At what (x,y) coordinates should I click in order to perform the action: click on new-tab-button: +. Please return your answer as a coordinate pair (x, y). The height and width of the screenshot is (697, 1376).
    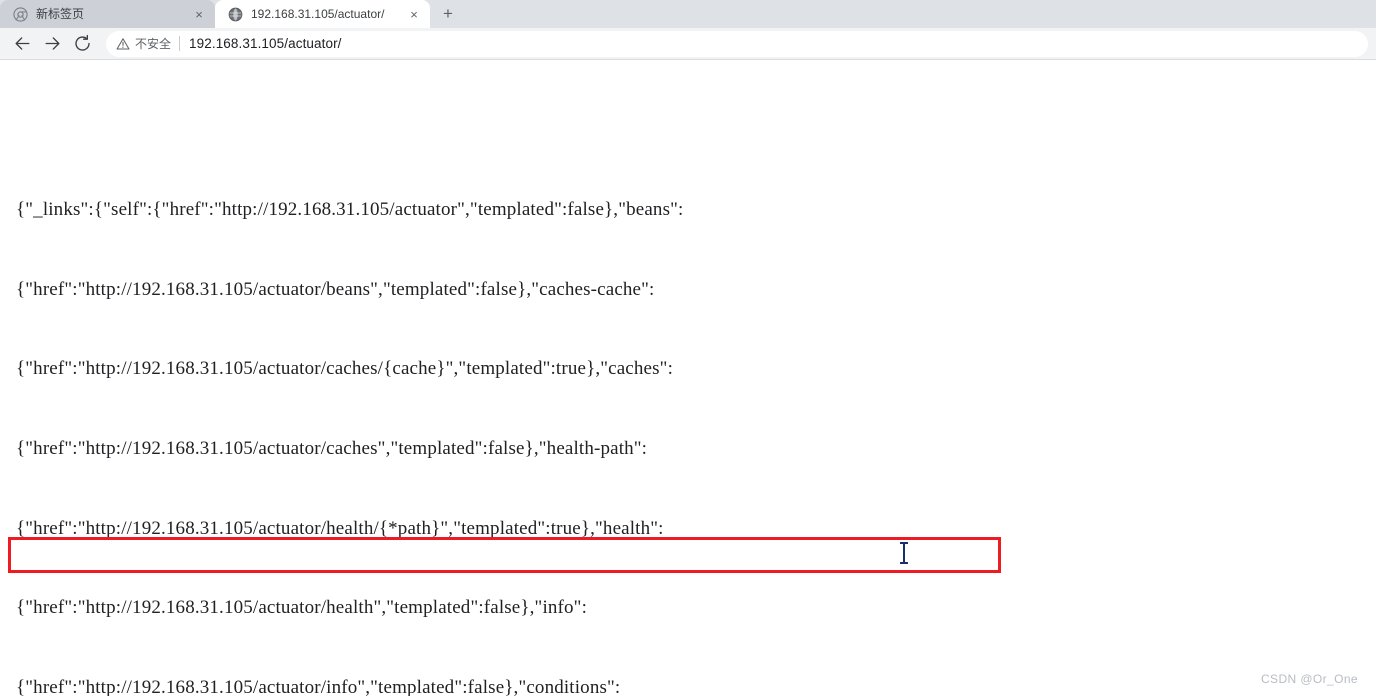
    Looking at the image, I should click on (448, 14).